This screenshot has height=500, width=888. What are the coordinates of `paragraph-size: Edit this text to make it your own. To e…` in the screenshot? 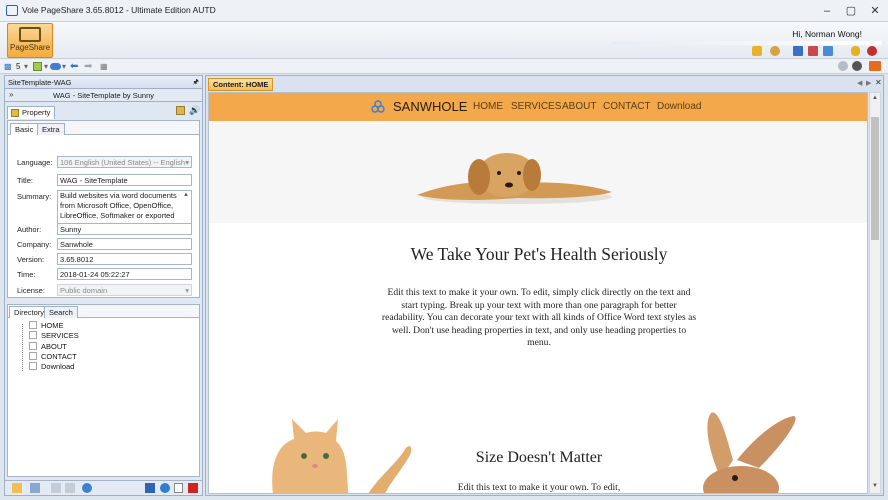 It's located at (539, 487).